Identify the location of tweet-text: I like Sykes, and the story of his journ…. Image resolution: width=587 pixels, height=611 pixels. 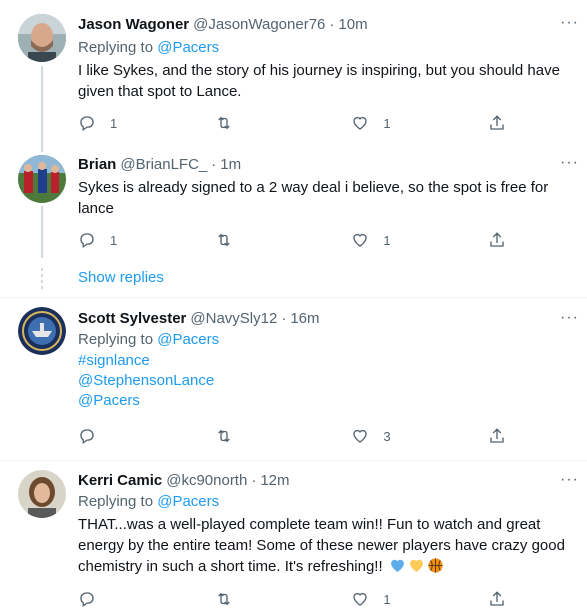
(319, 81).